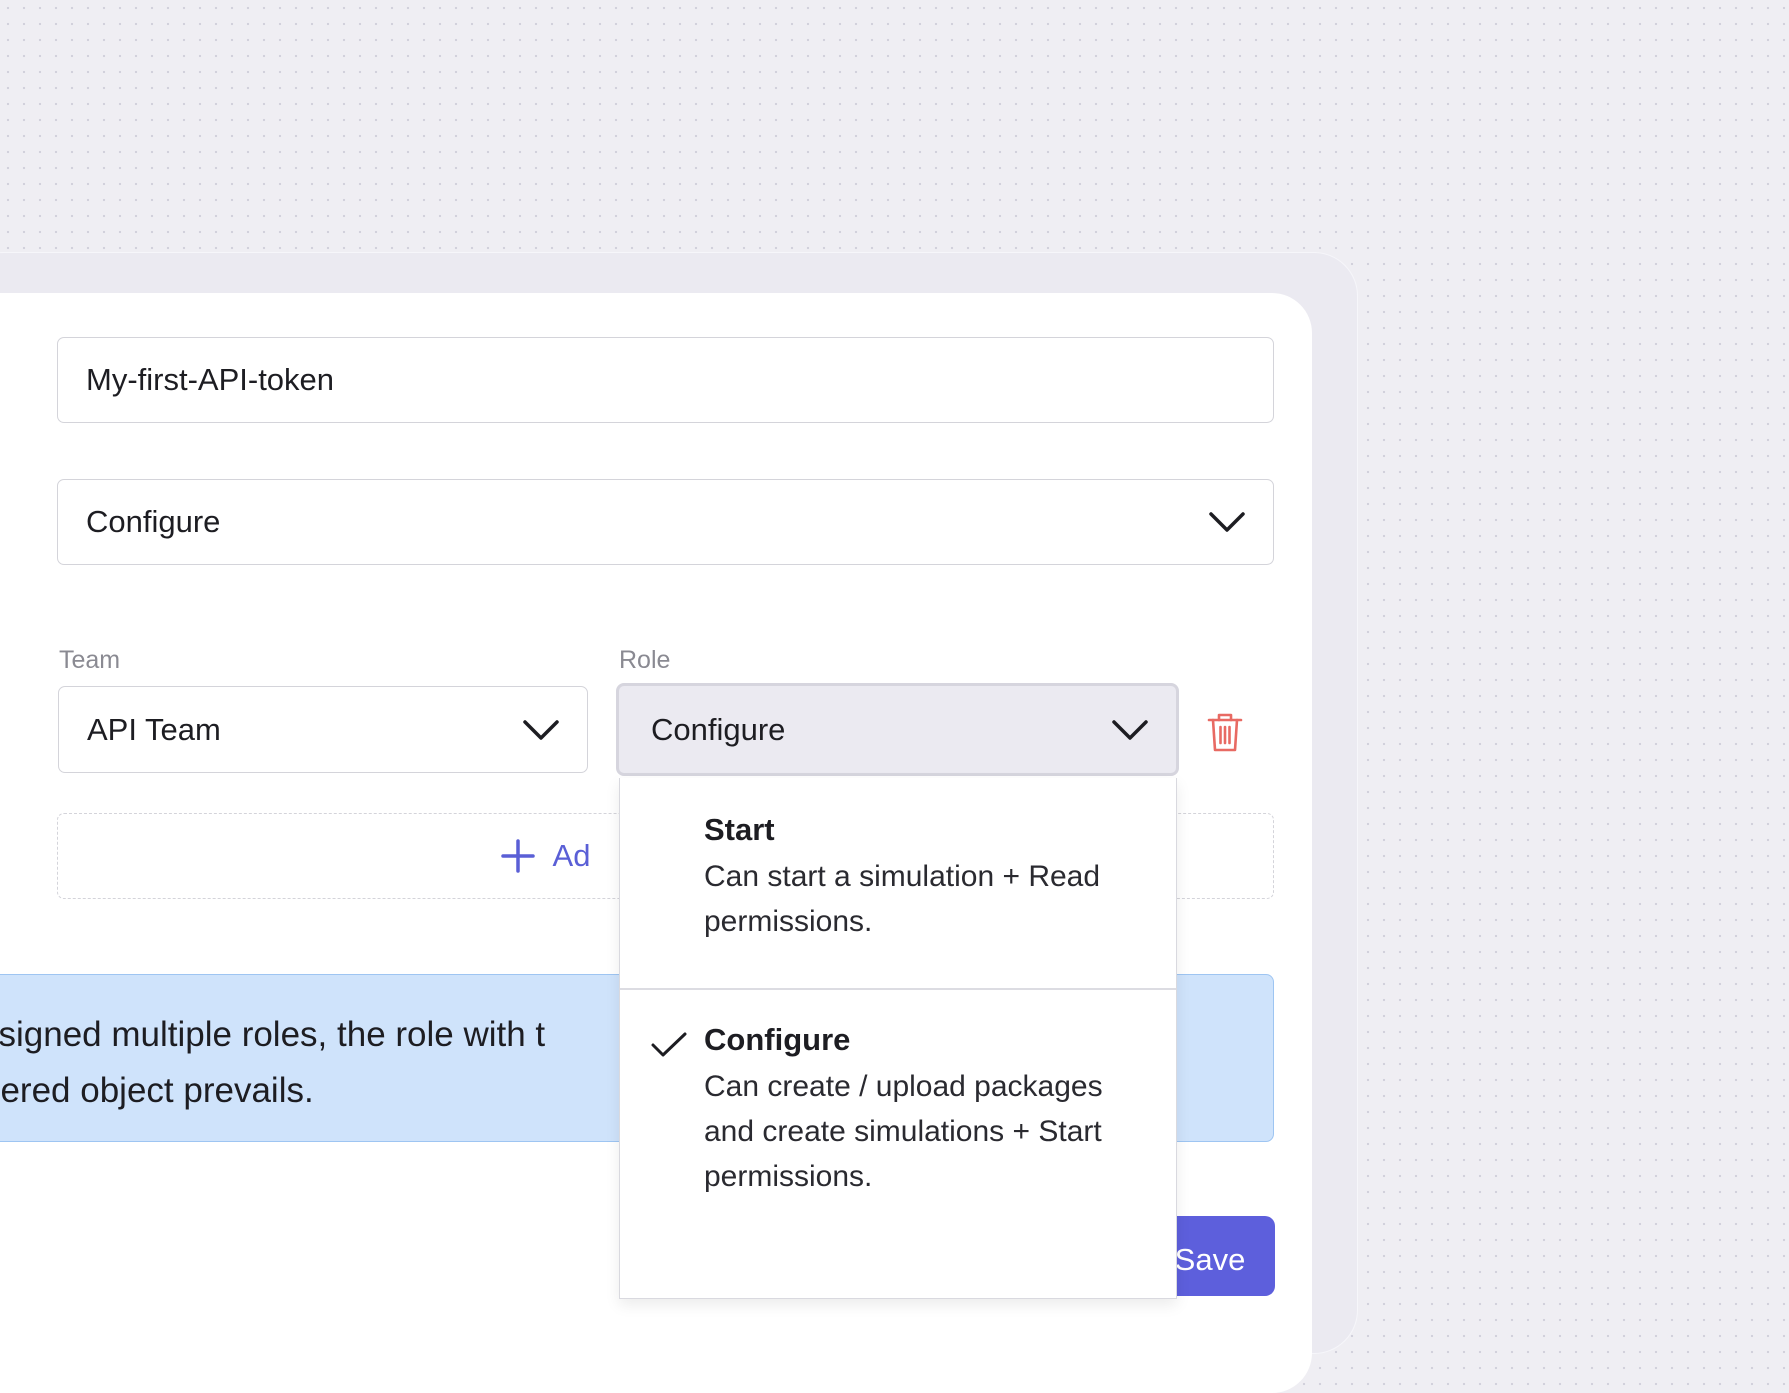 The width and height of the screenshot is (1789, 1393). What do you see at coordinates (210, 379) in the screenshot?
I see `token-name-value: My-first-API-token` at bounding box center [210, 379].